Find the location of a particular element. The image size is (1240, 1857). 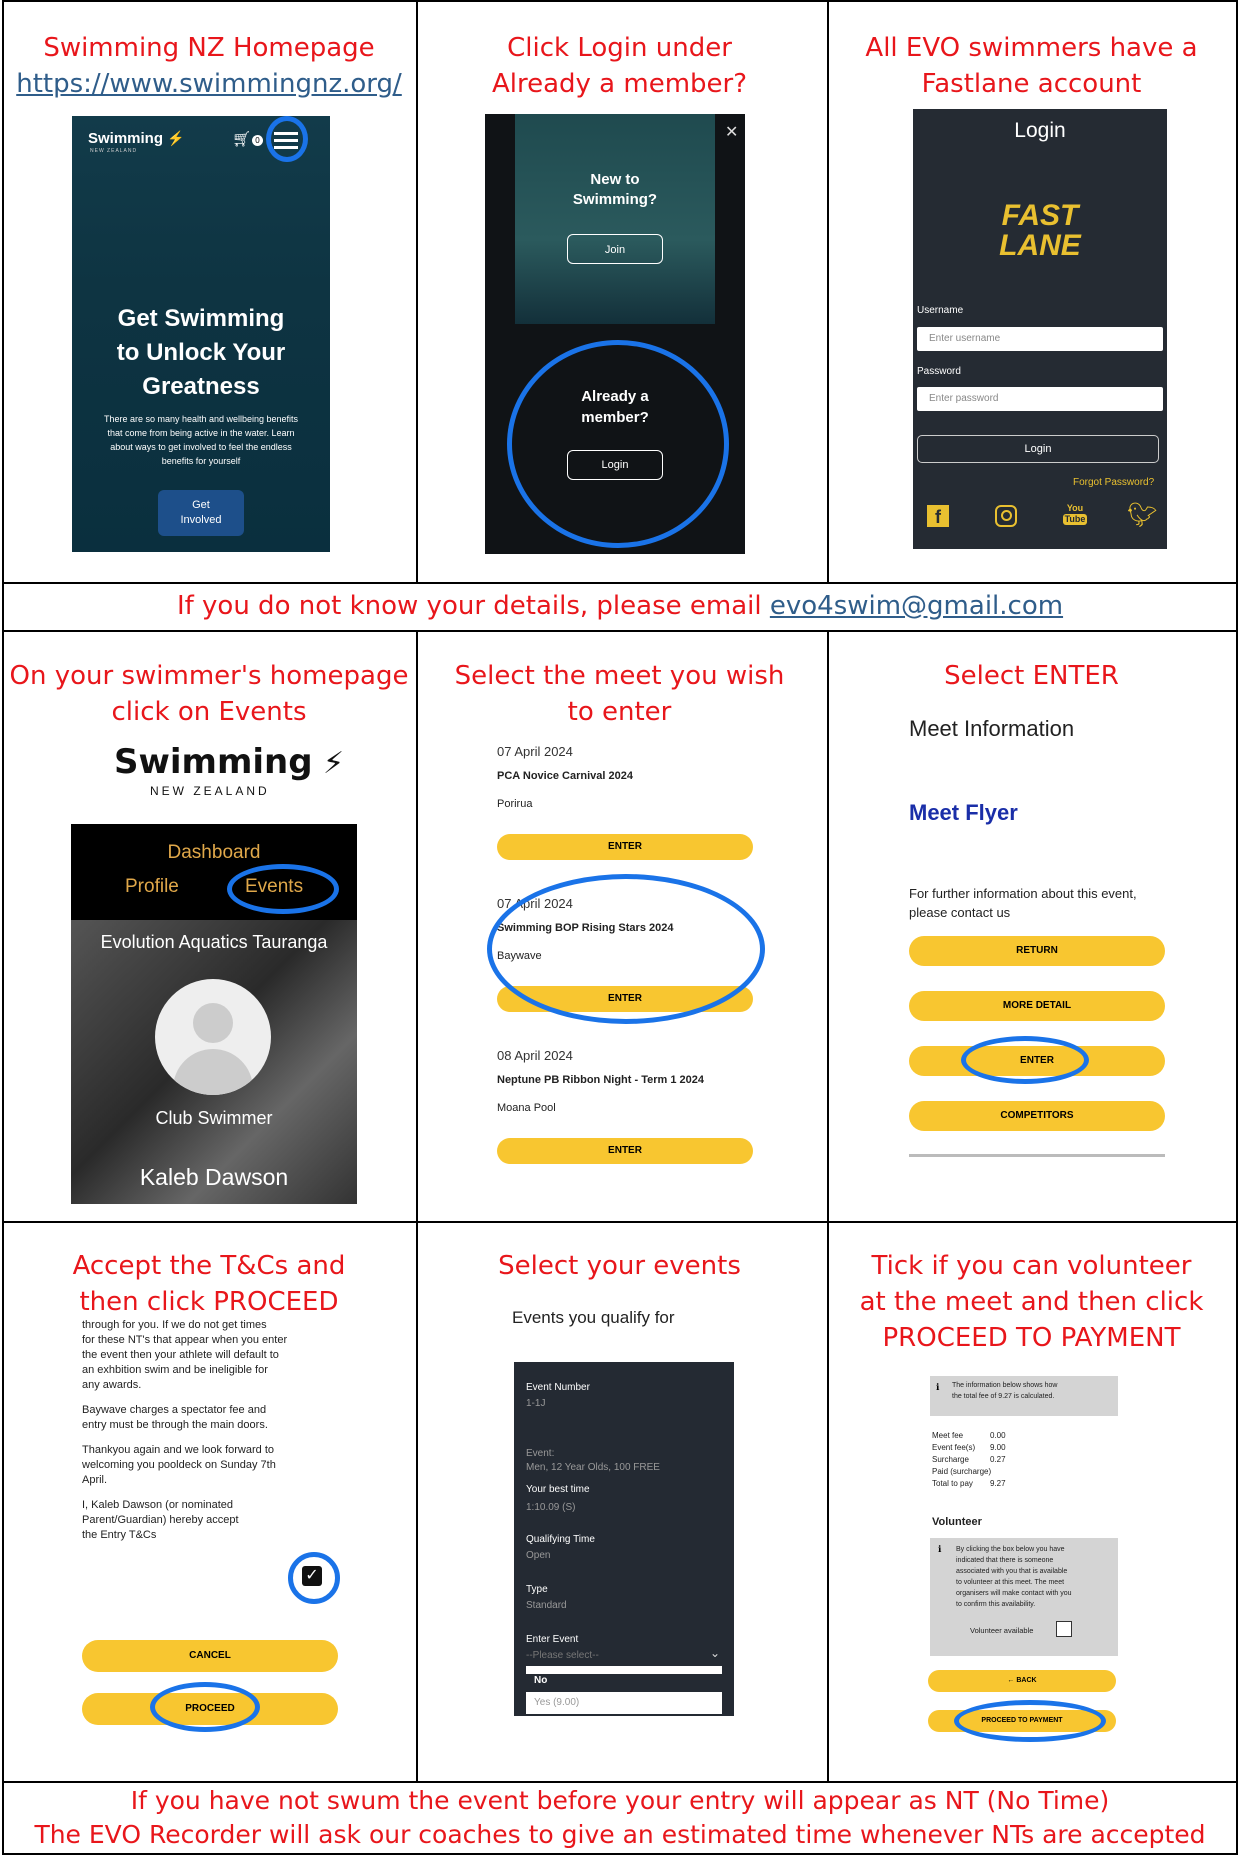

fee-row: Event fee(s) 9.00 is located at coordinates (1022, 1448).